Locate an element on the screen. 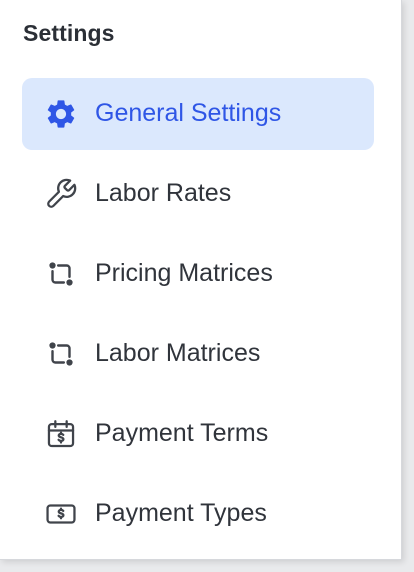 The width and height of the screenshot is (414, 572). banknote-icon is located at coordinates (61, 514).